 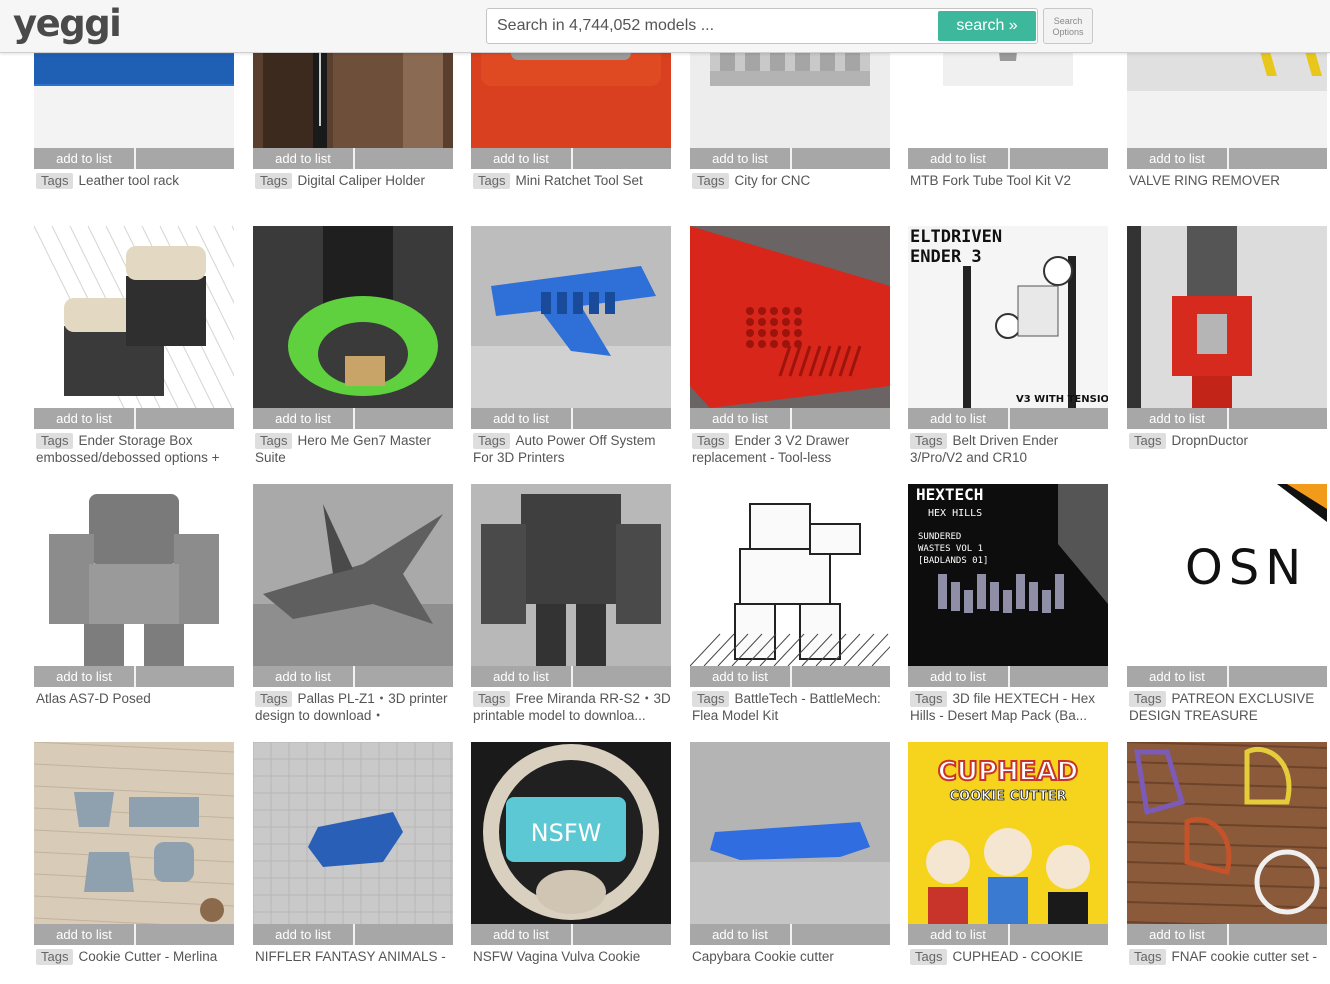 What do you see at coordinates (93, 698) in the screenshot?
I see `model-title-link: Atlas AS7-D Posed` at bounding box center [93, 698].